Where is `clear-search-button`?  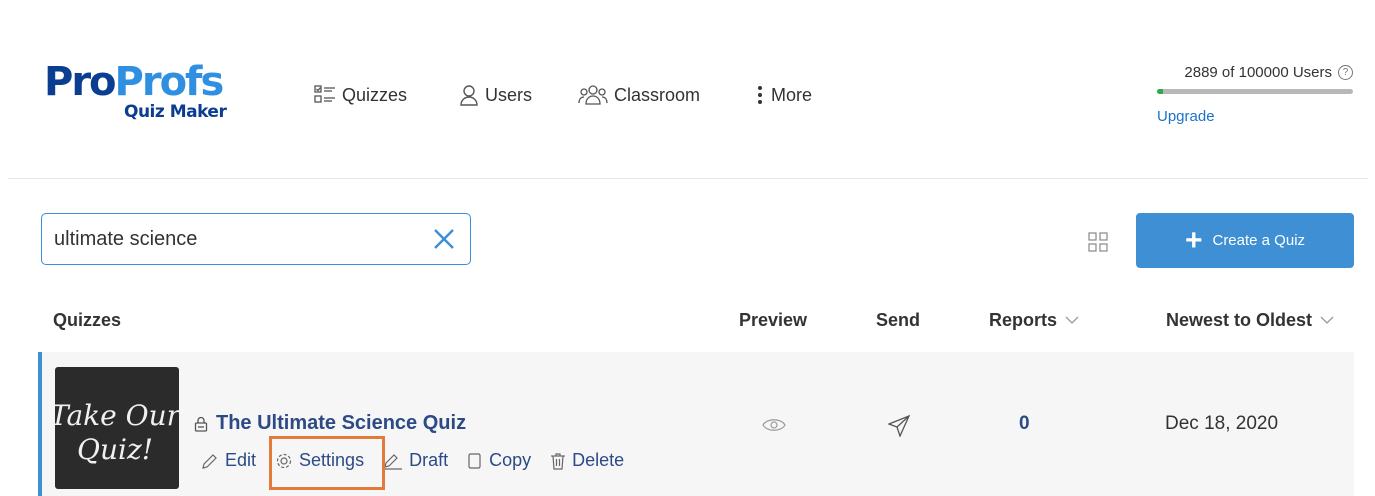
clear-search-button is located at coordinates (444, 239).